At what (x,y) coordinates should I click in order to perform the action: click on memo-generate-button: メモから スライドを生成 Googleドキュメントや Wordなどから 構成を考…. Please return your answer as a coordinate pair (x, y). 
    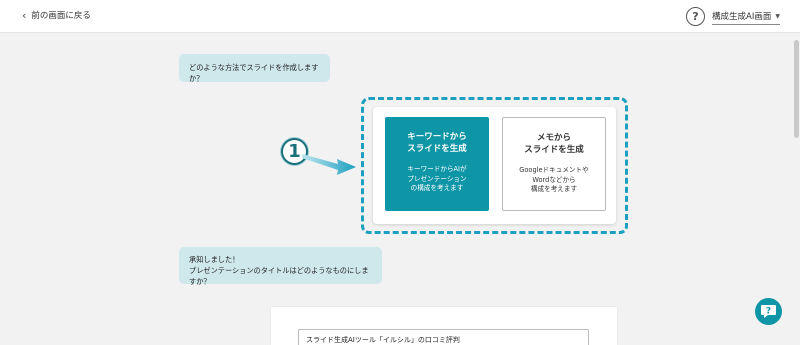
    Looking at the image, I should click on (554, 164).